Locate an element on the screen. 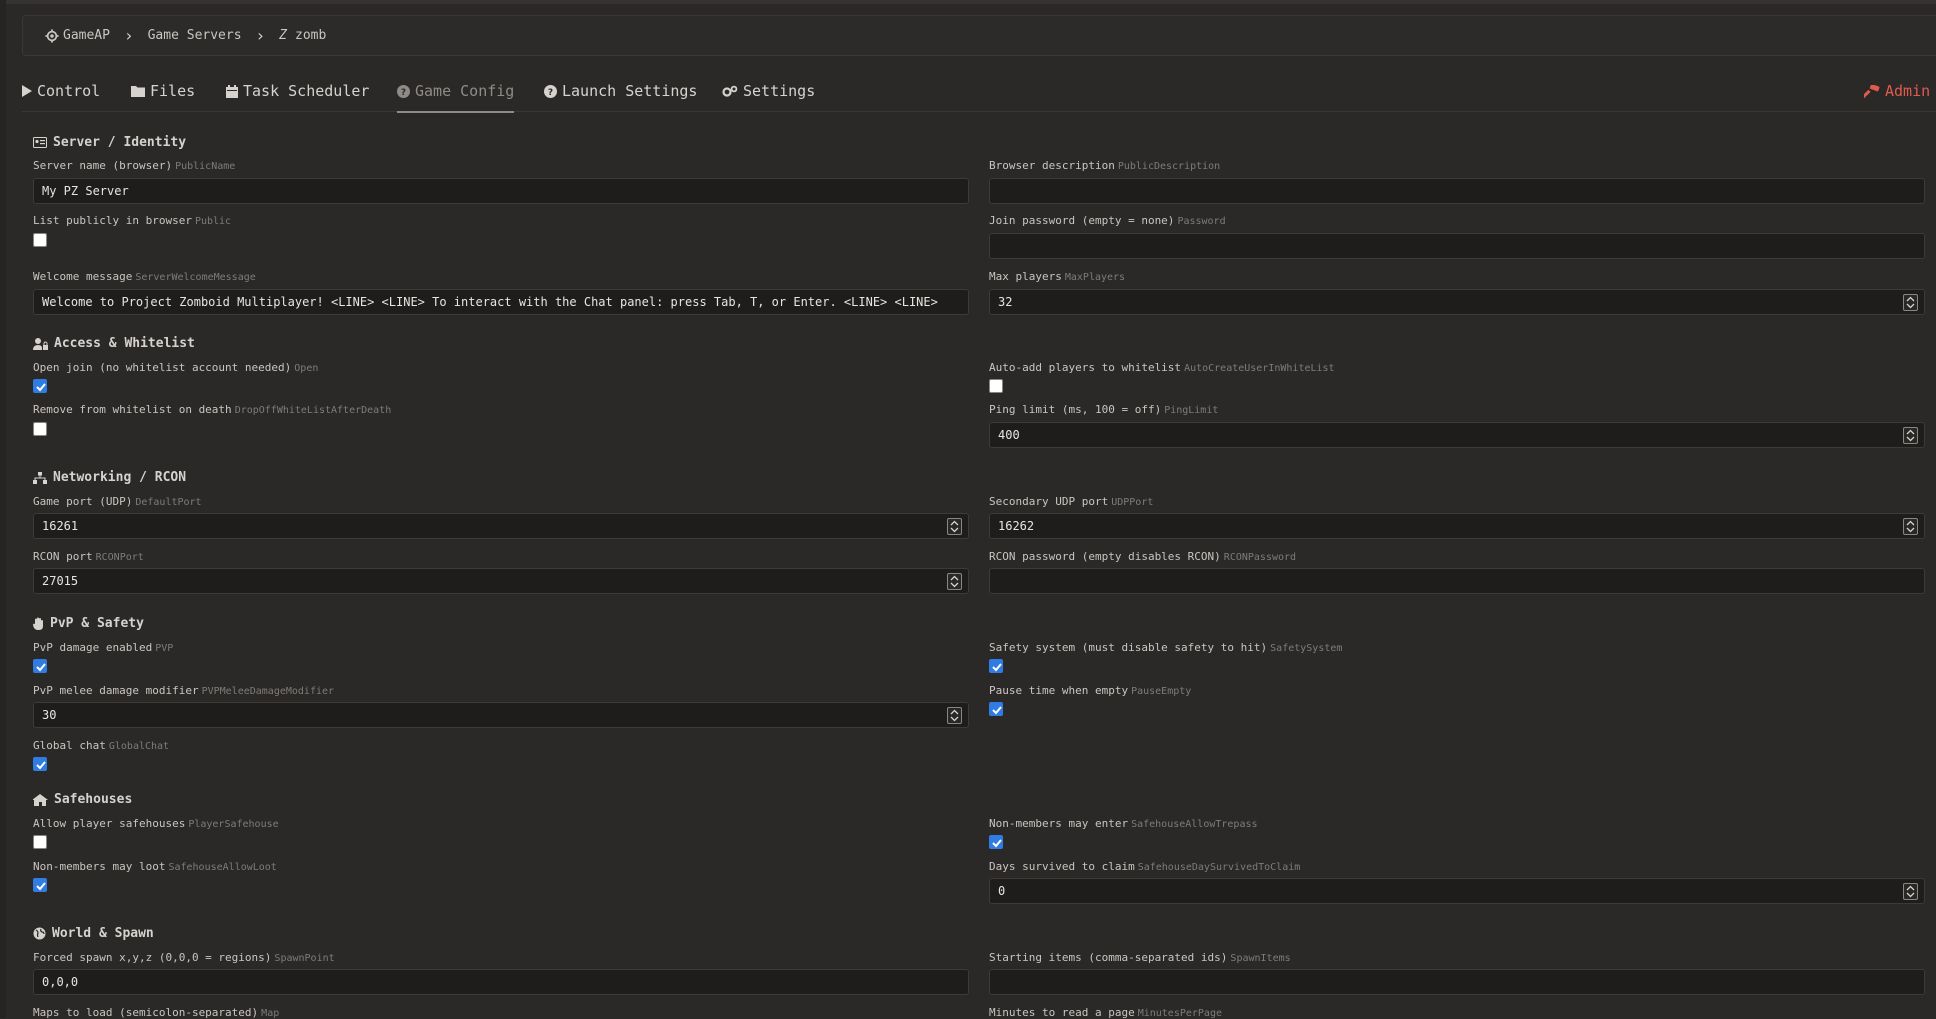 The image size is (1936, 1019). auto-create-checkbox is located at coordinates (996, 386).